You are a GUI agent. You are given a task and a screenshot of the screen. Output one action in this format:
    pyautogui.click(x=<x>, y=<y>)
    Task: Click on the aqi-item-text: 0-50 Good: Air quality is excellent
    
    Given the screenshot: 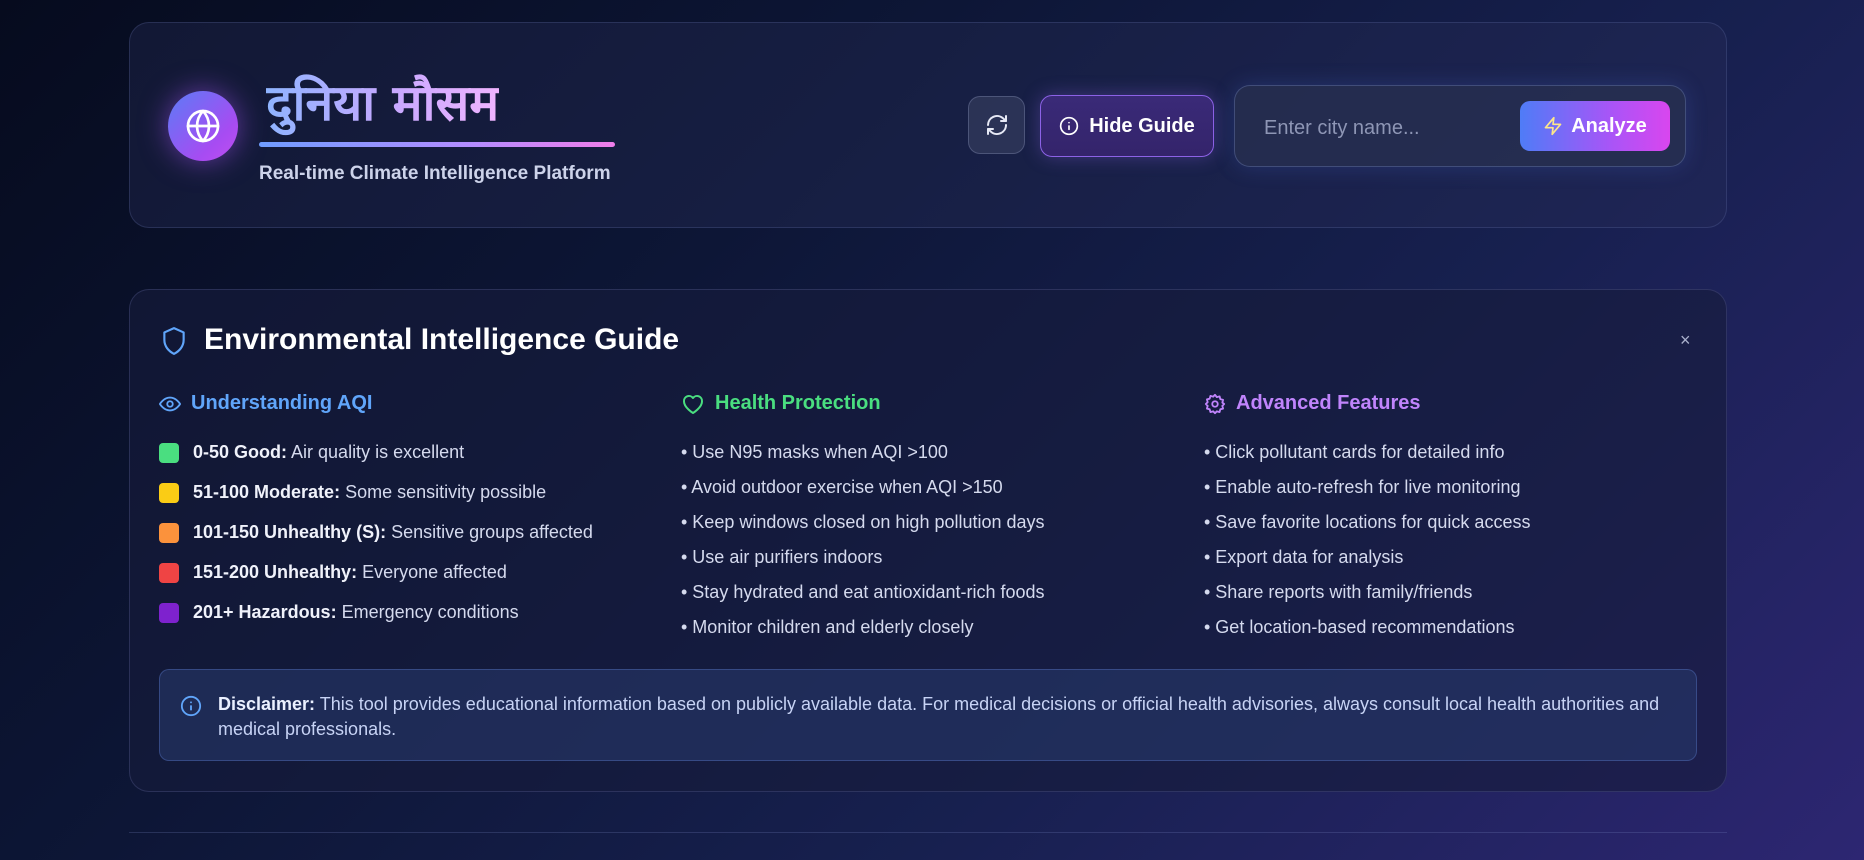 What is the action you would take?
    pyautogui.click(x=329, y=452)
    